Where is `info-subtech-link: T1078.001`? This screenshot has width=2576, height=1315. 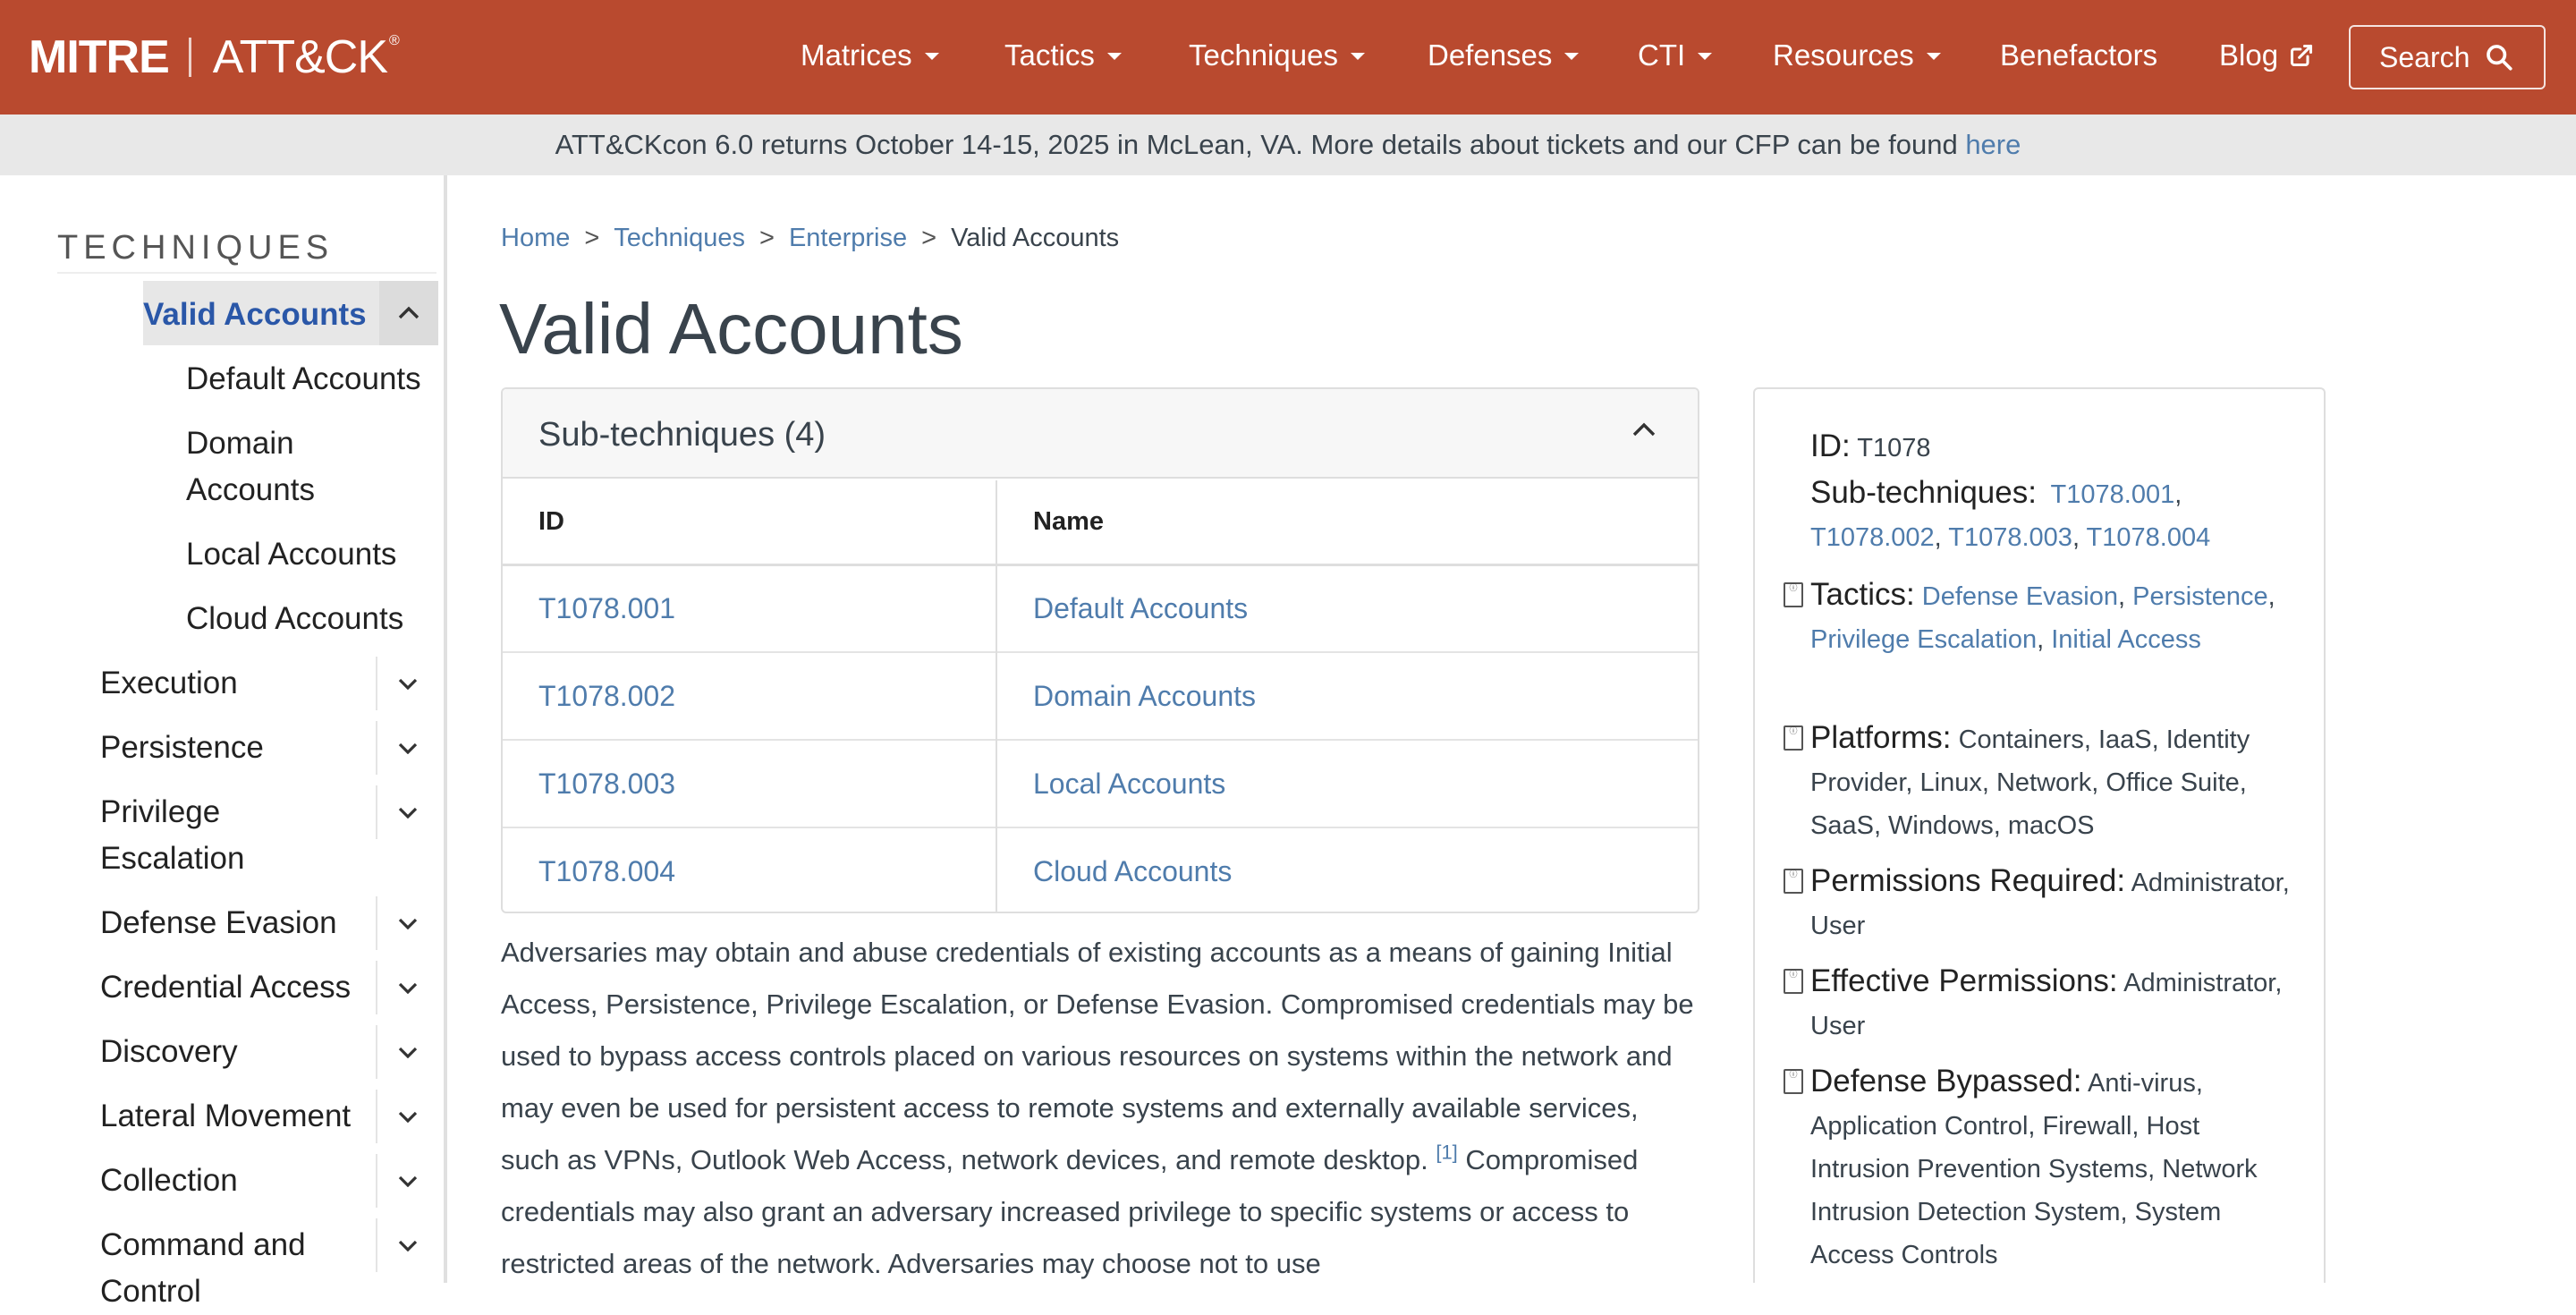
info-subtech-link: T1078.001 is located at coordinates (2113, 494).